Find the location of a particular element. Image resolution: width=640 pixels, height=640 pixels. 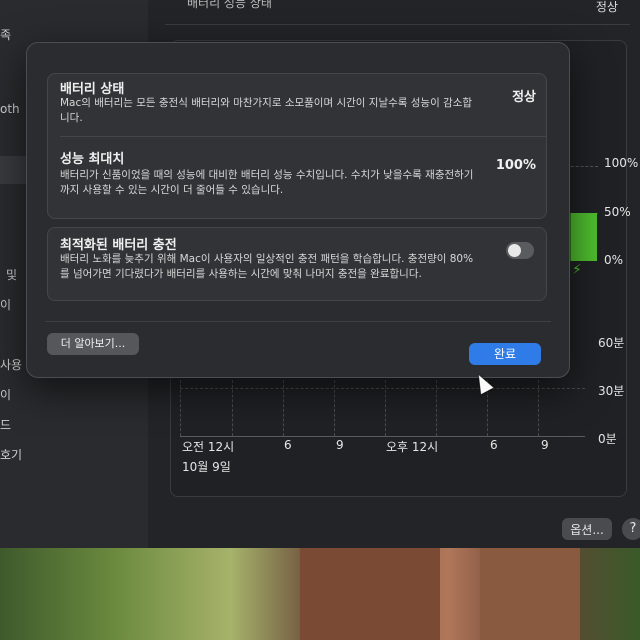

toggle-knob is located at coordinates (514, 250).